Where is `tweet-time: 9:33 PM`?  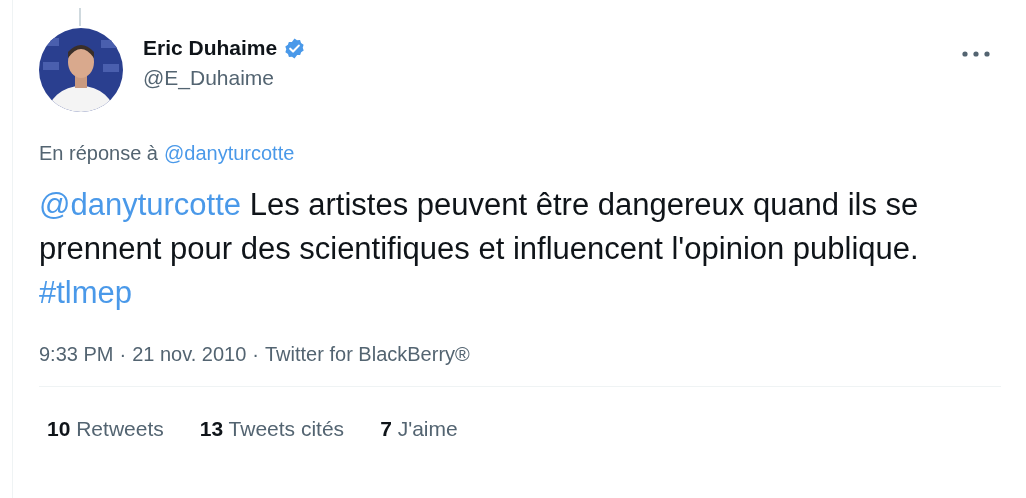 tweet-time: 9:33 PM is located at coordinates (76, 354).